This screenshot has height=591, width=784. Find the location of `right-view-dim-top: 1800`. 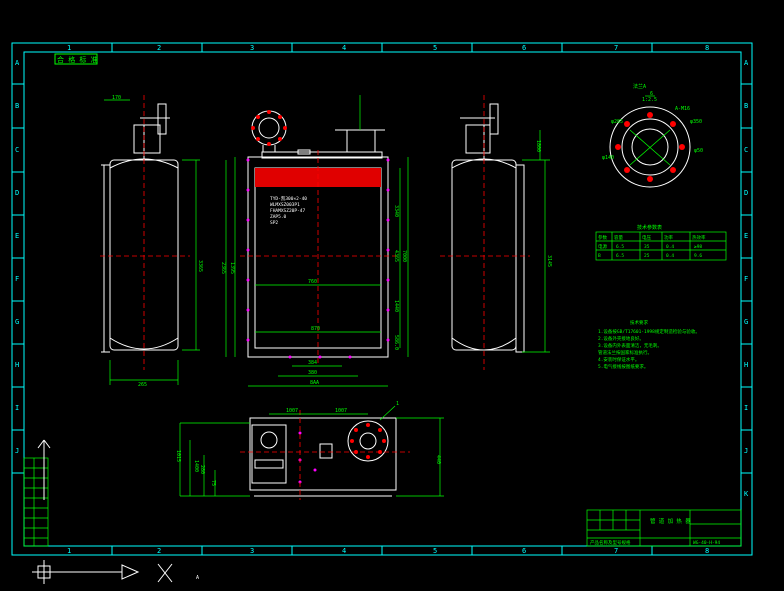

right-view-dim-top: 1800 is located at coordinates (538, 146).